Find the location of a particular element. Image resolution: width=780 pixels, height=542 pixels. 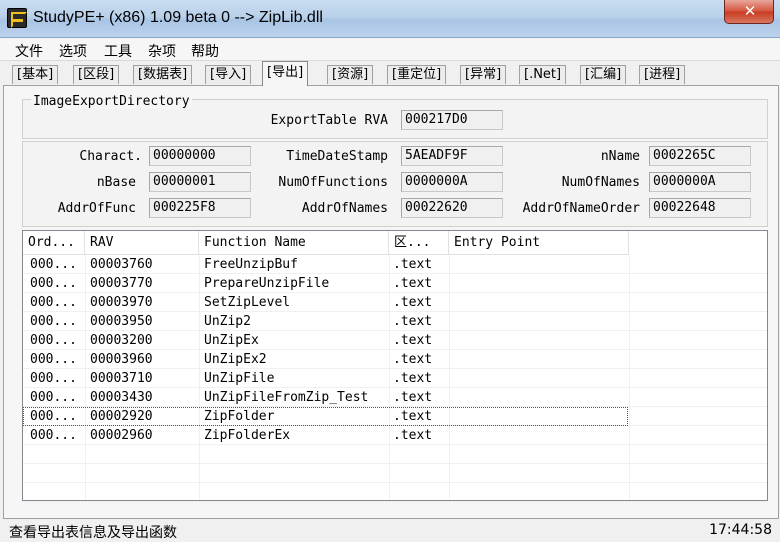

menu-misc: 杂项 is located at coordinates (162, 51).